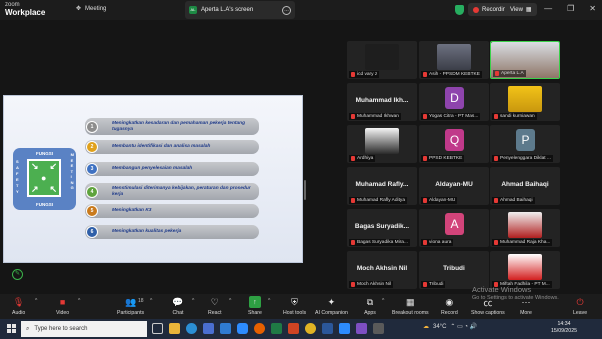 This screenshot has height=339, width=602. Describe the element at coordinates (454, 270) in the screenshot. I see `participant-tile: Tribudi Tribudi` at that location.